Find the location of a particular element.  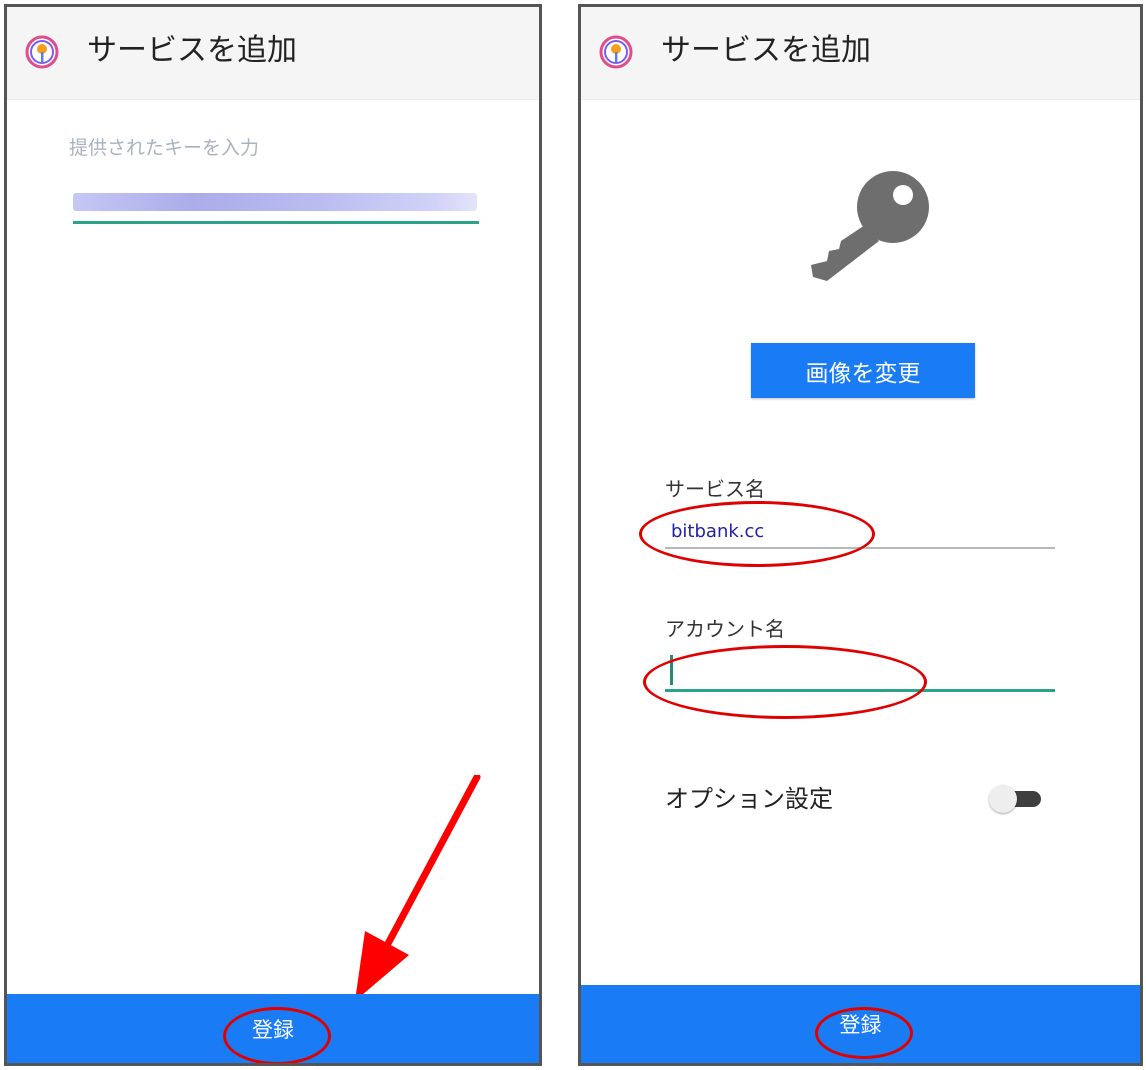

key-input is located at coordinates (276, 206).